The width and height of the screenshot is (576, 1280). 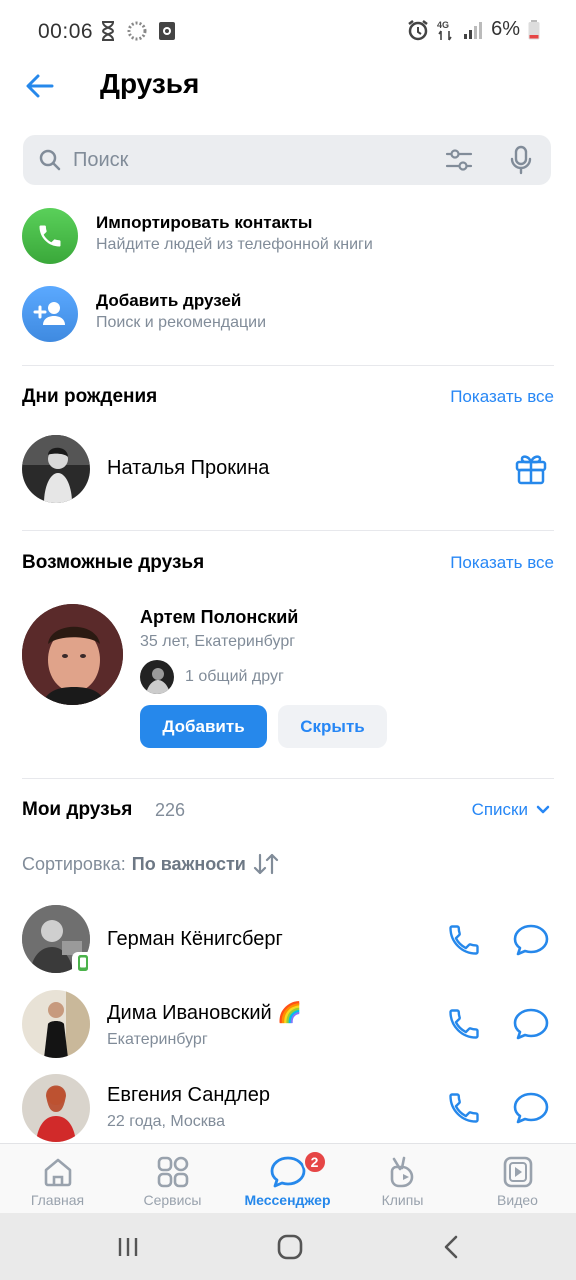 What do you see at coordinates (287, 1172) in the screenshot?
I see `messenger-icon` at bounding box center [287, 1172].